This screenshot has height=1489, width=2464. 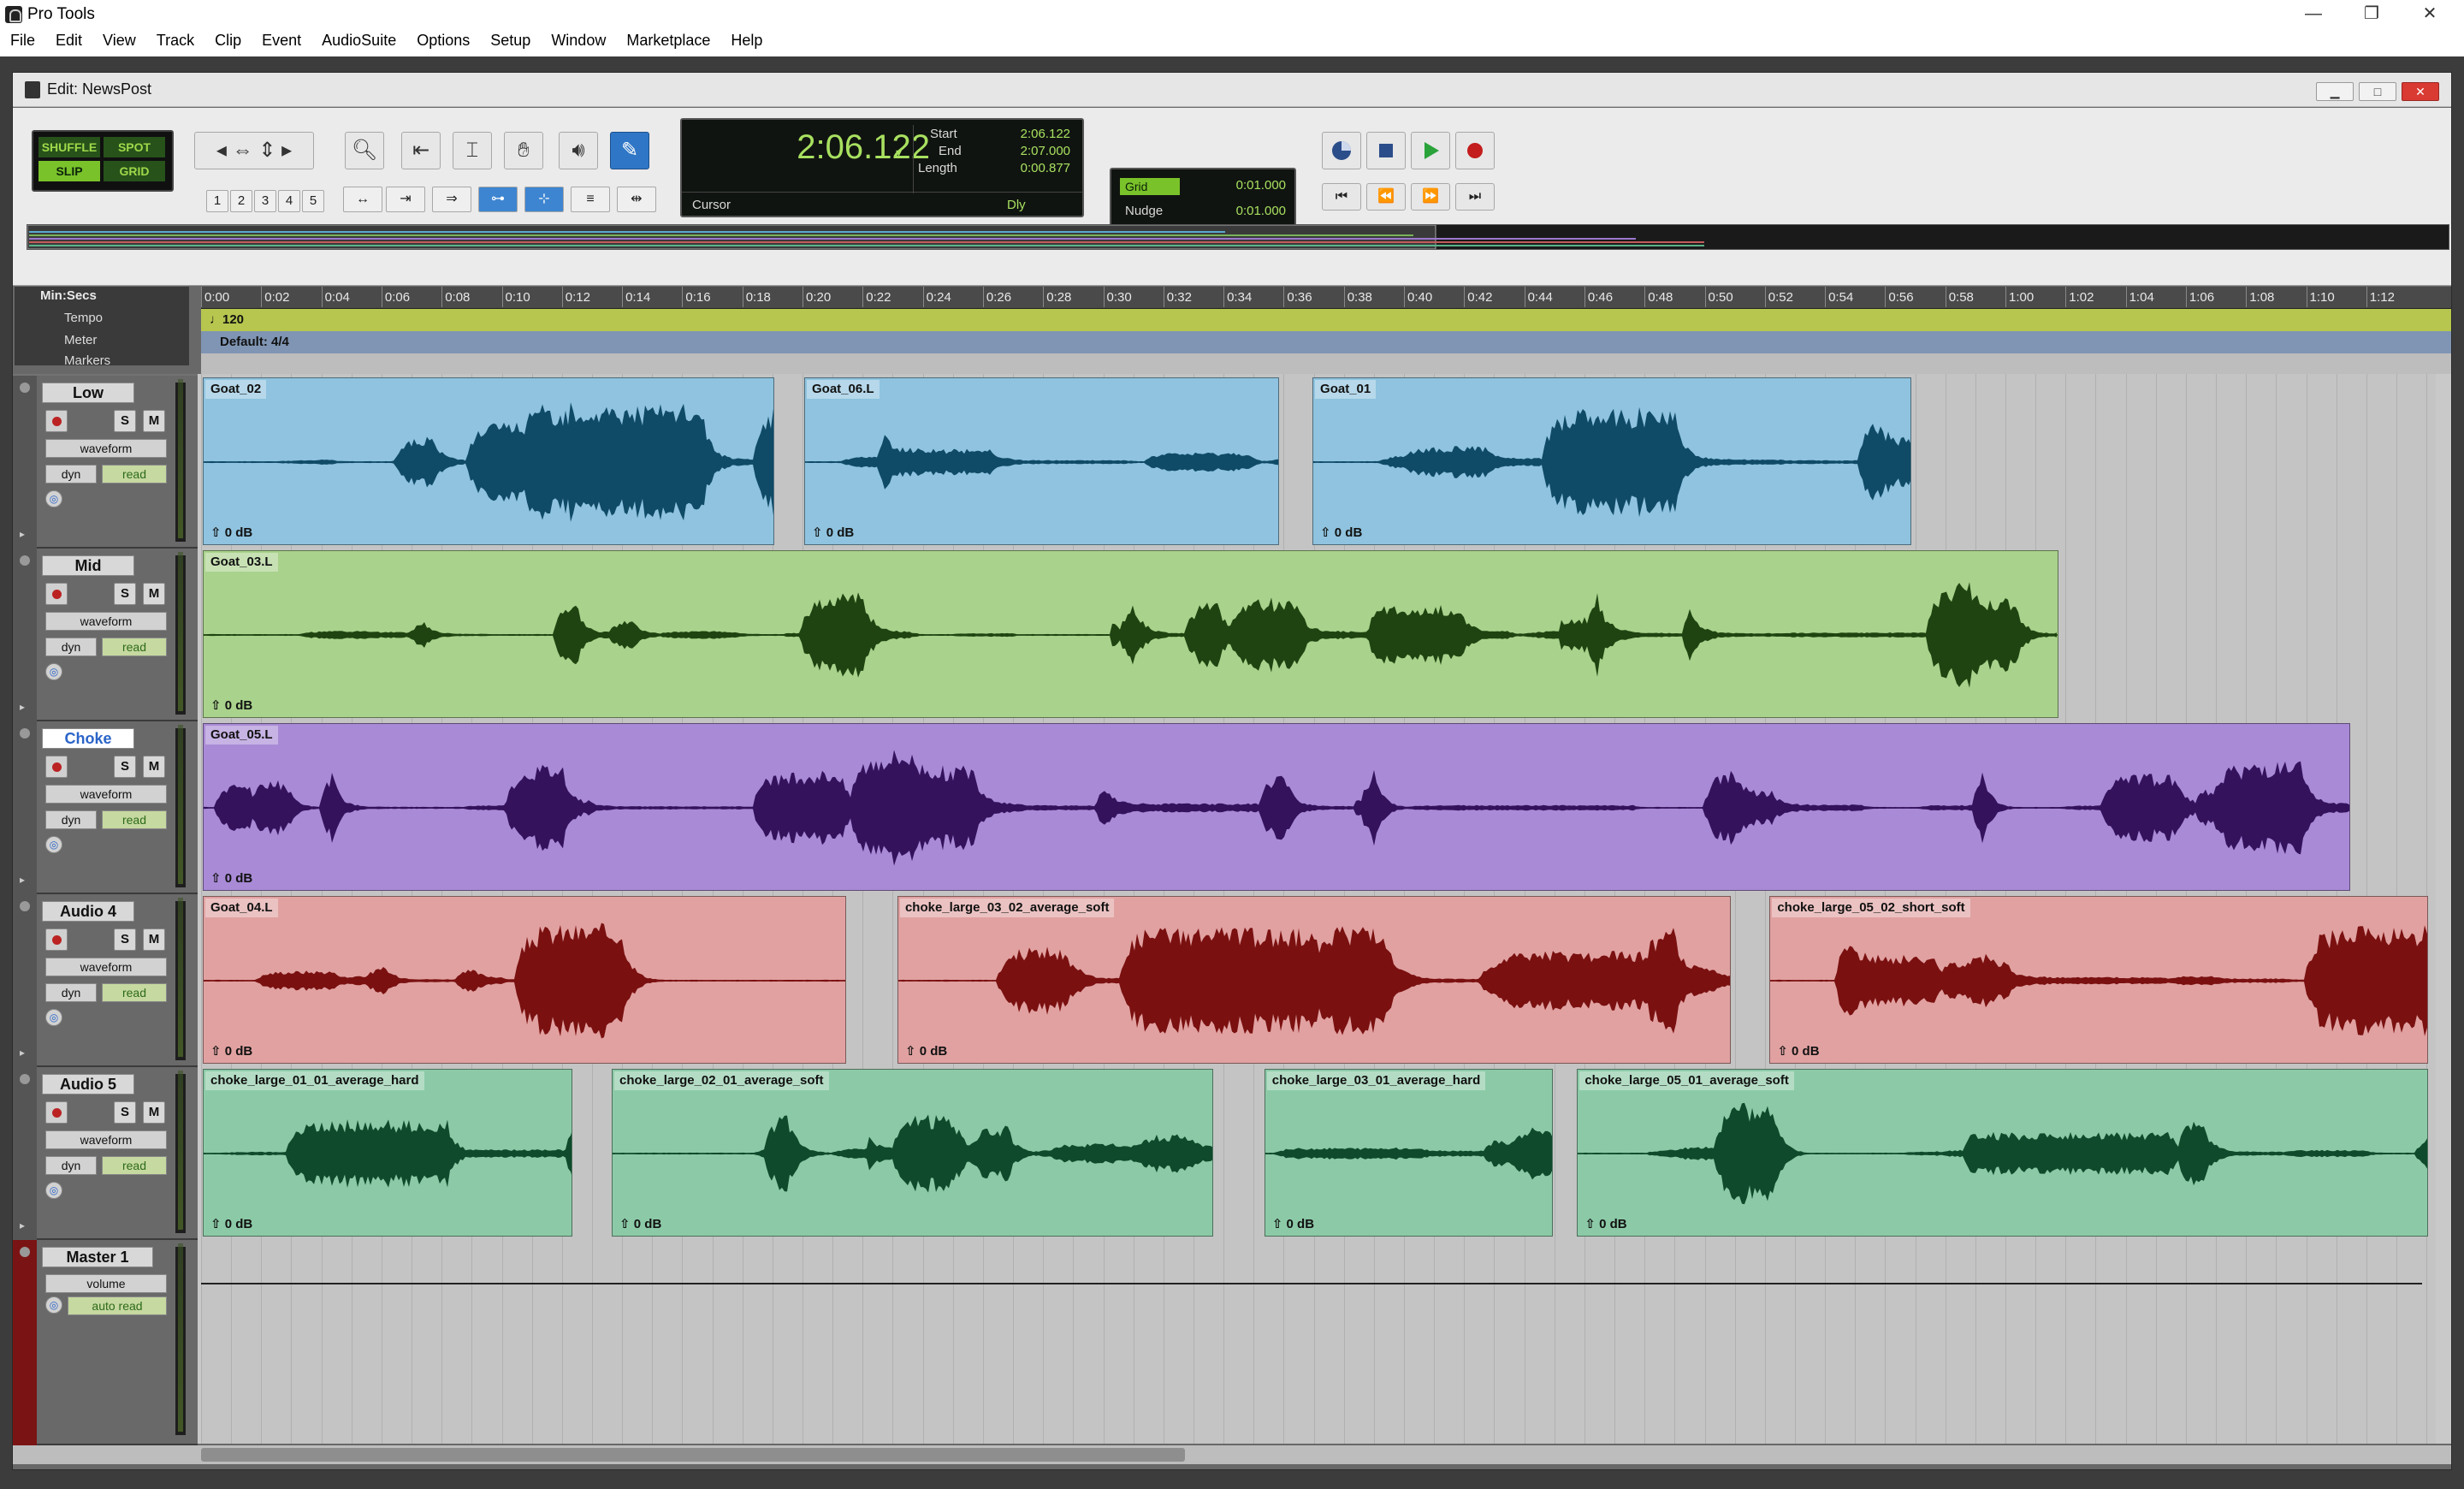 What do you see at coordinates (134, 147) in the screenshot?
I see `spot-mode-button: SPOT` at bounding box center [134, 147].